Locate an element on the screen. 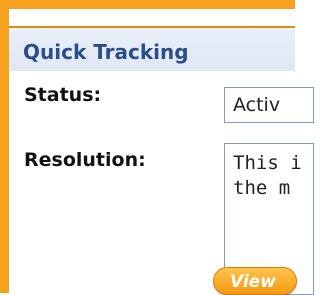 Image resolution: width=320 pixels, height=295 pixels. panel-top-space is located at coordinates (152, 17).